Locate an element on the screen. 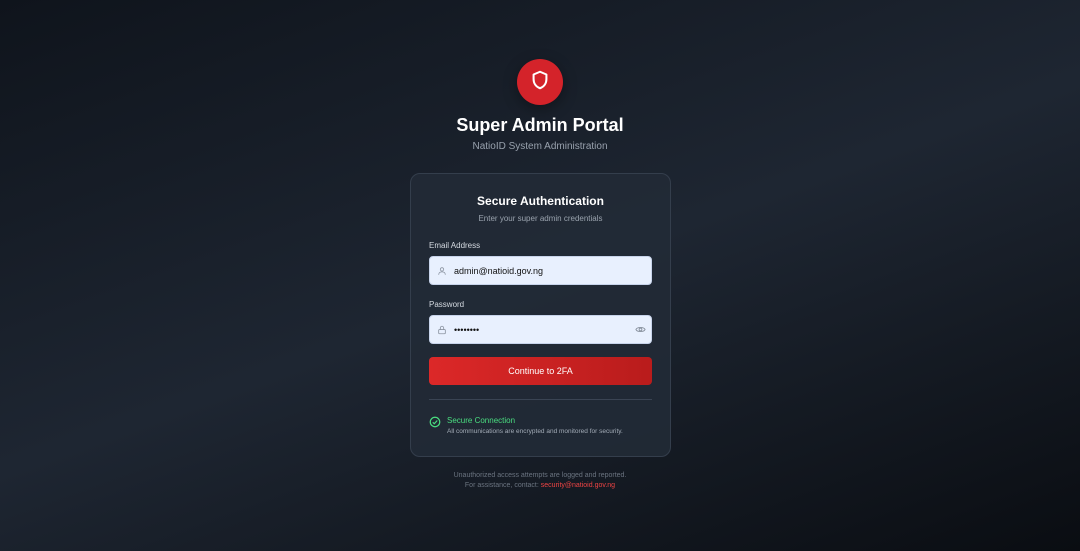 Image resolution: width=1080 pixels, height=551 pixels. footer-contact-prefix: For assistance, contact: is located at coordinates (501, 485).